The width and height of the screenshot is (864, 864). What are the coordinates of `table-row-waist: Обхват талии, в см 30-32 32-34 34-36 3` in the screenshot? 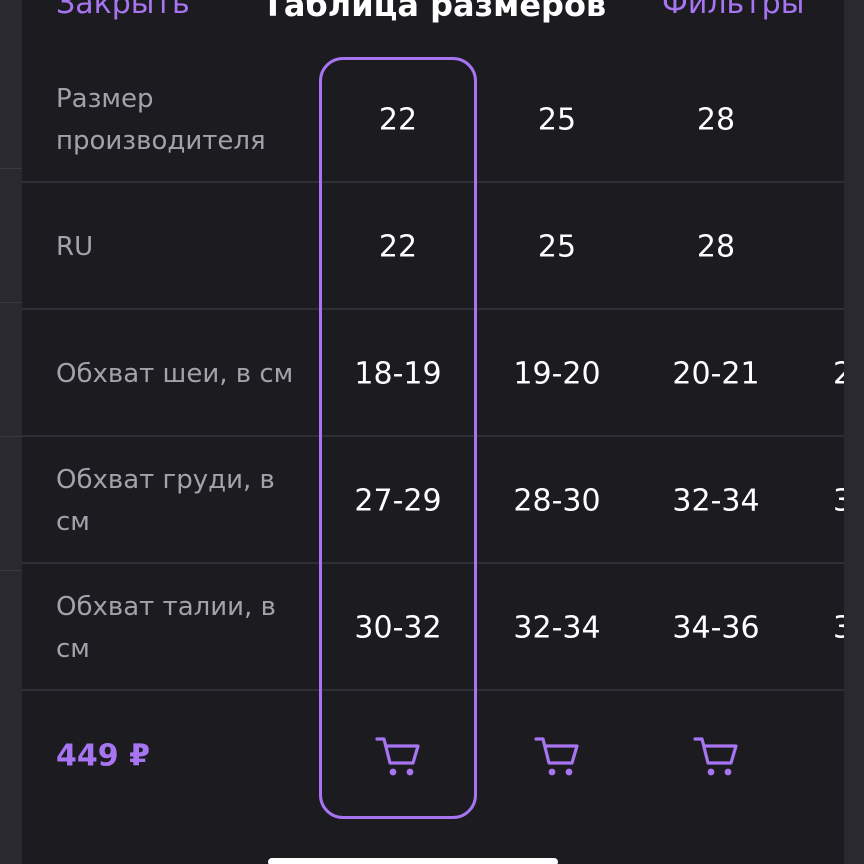 It's located at (433, 627).